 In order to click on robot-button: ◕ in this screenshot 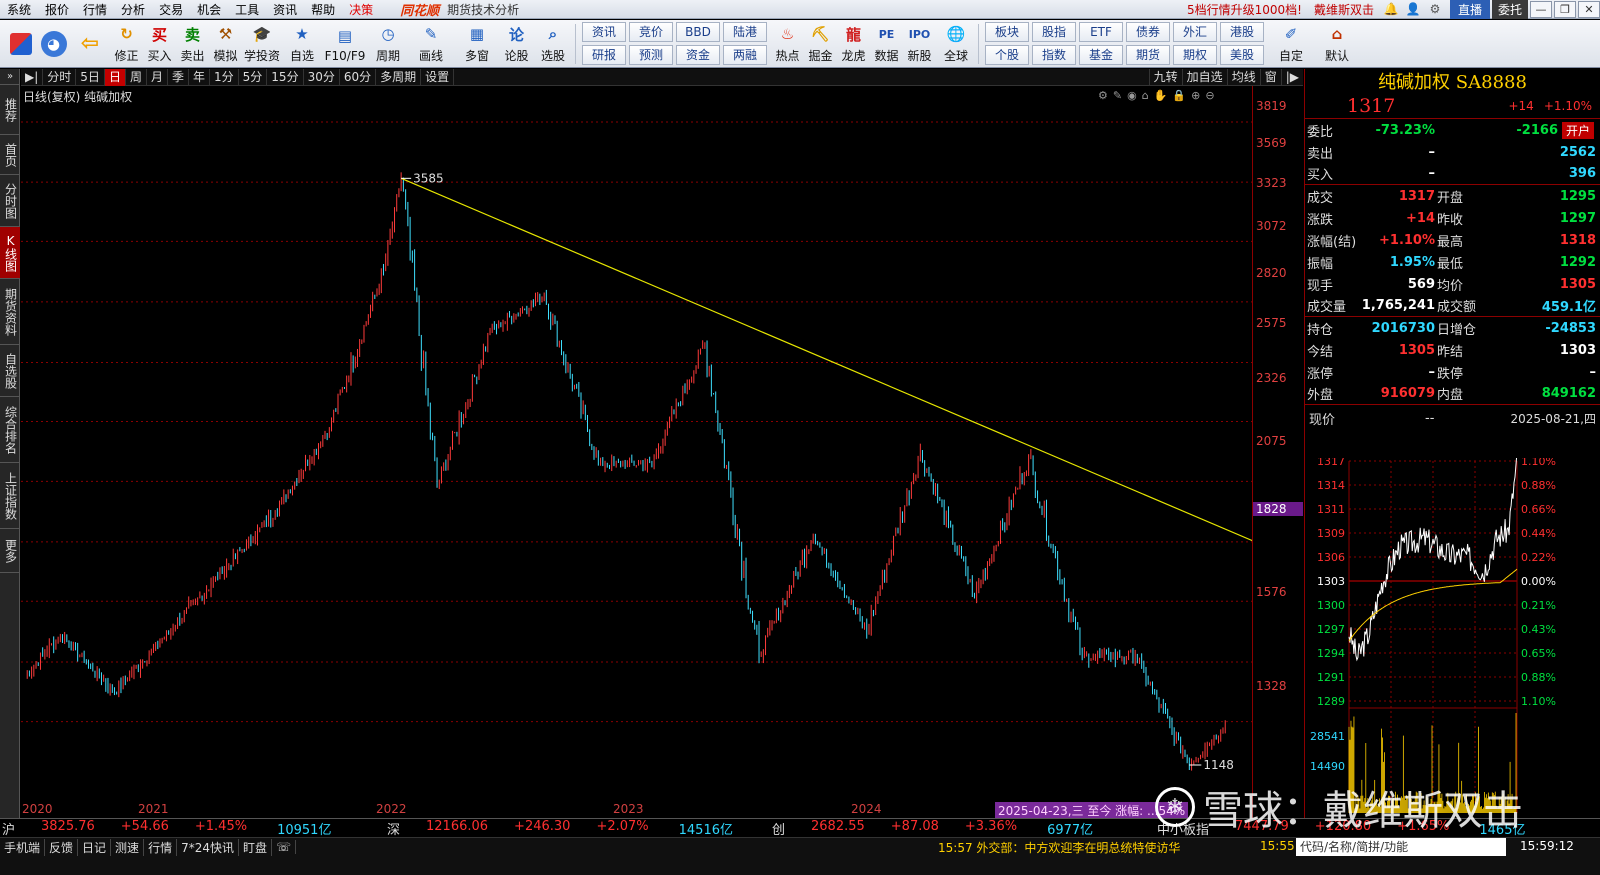, I will do `click(53, 44)`.